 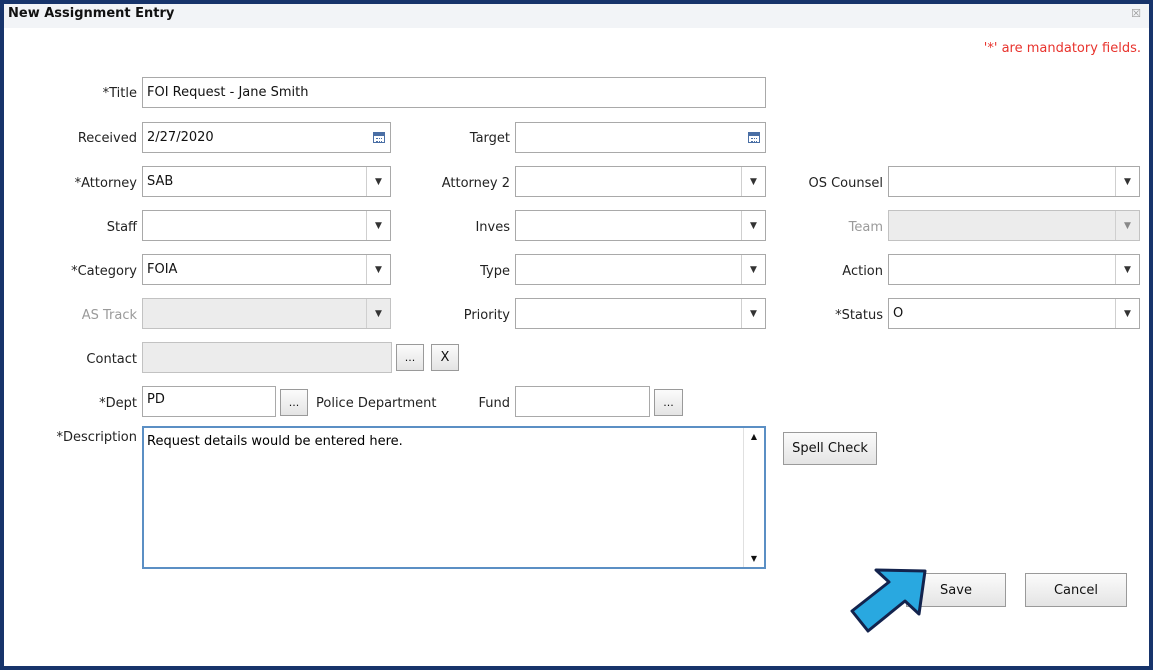 What do you see at coordinates (888, 600) in the screenshot?
I see `blue-arrow-icon` at bounding box center [888, 600].